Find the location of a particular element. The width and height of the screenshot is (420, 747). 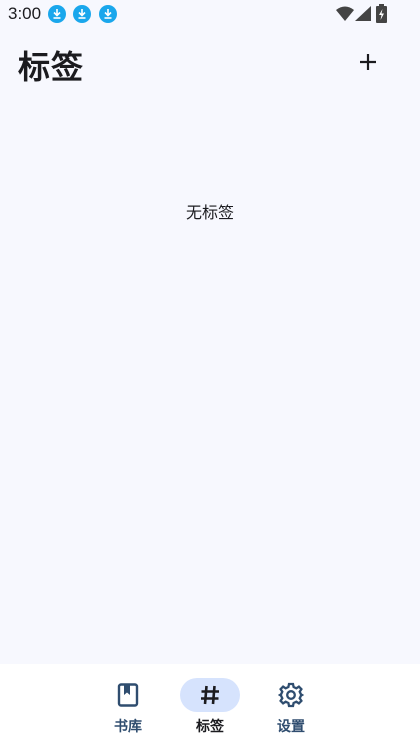

add-tag-button is located at coordinates (368, 62).